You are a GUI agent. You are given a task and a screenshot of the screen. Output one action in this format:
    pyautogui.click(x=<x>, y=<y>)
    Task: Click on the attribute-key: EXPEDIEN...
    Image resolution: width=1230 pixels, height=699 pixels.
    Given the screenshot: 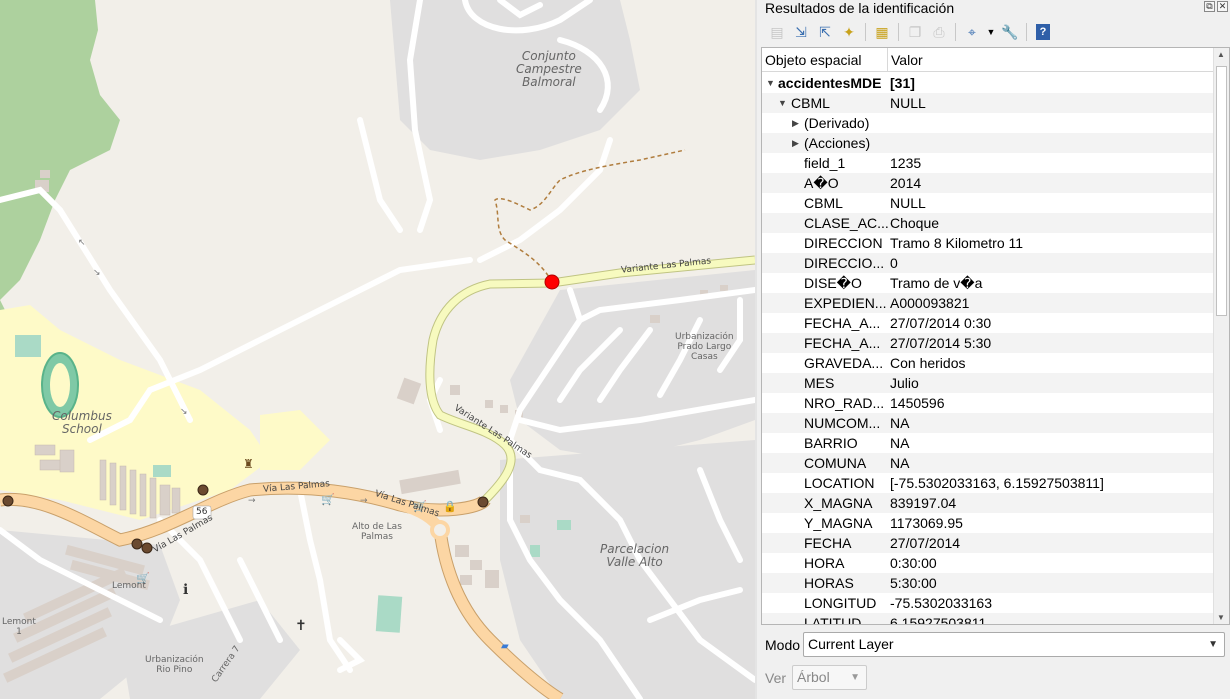 What is the action you would take?
    pyautogui.click(x=845, y=303)
    